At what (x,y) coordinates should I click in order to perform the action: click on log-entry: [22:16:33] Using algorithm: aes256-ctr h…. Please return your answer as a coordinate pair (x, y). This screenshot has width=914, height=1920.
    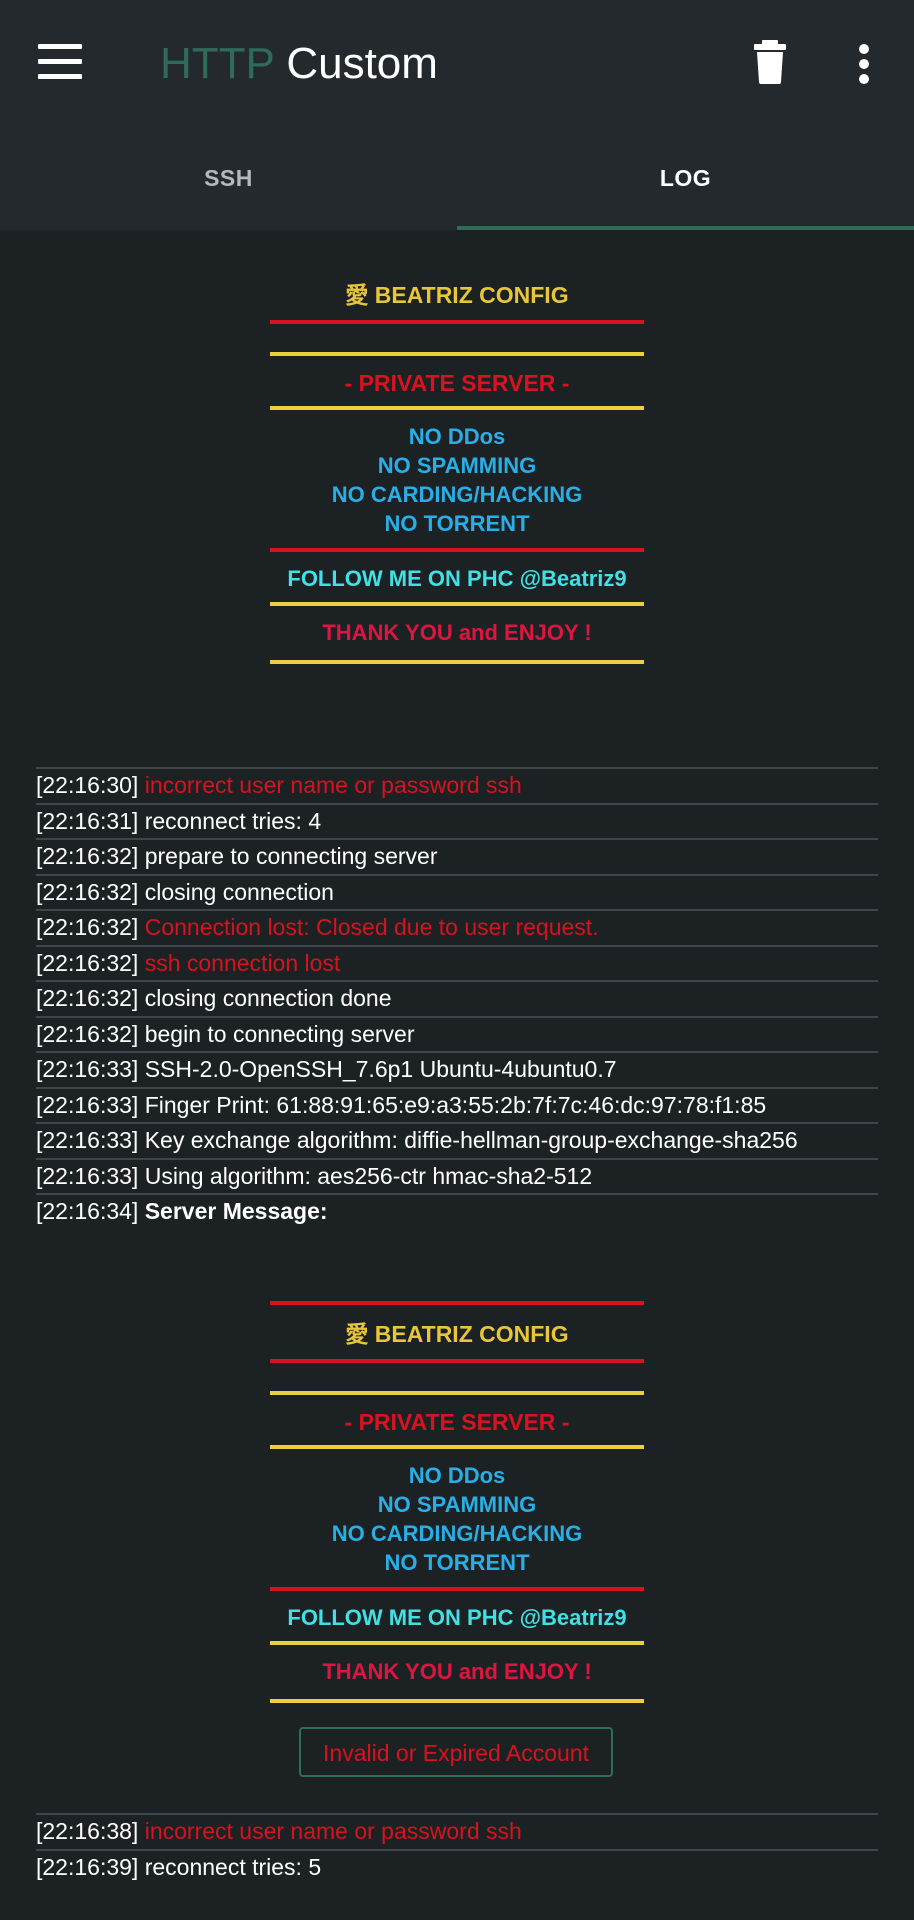
    Looking at the image, I should click on (457, 1175).